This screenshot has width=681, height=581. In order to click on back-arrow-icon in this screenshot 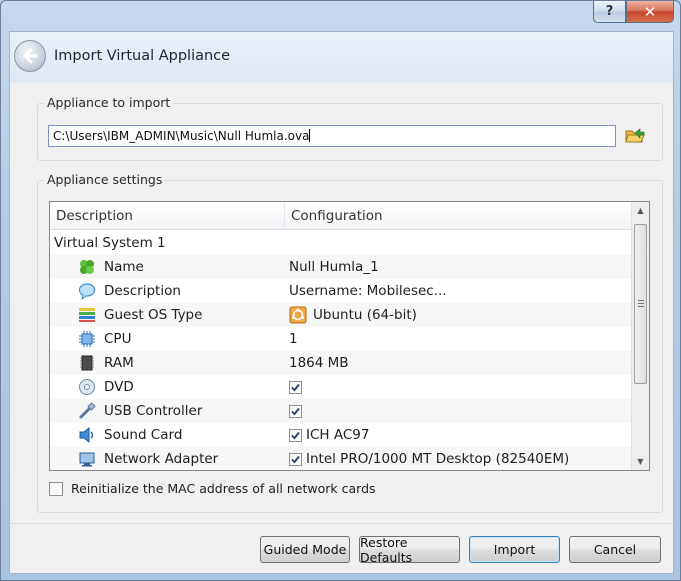, I will do `click(30, 56)`.